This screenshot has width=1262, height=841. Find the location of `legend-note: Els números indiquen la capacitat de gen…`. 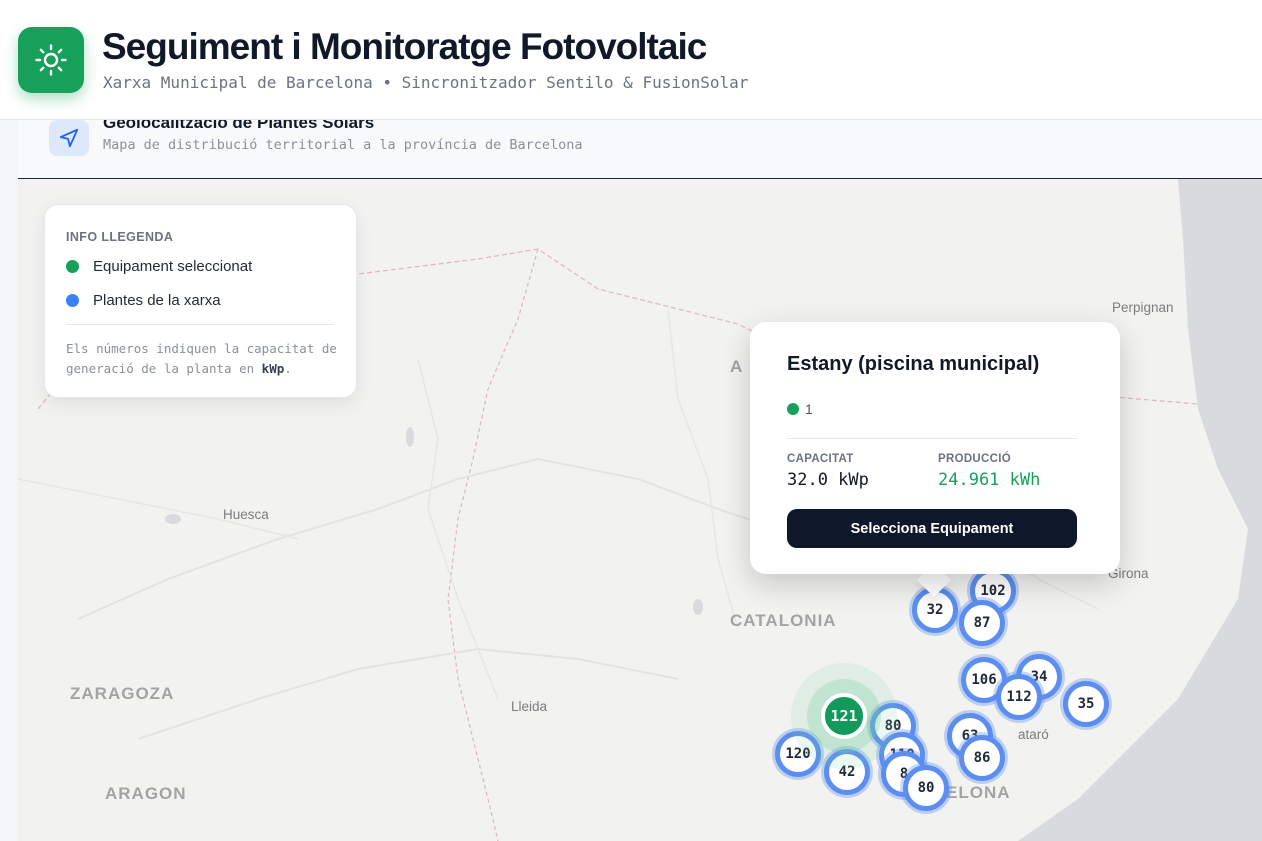

legend-note: Els números indiquen la capacitat de gen… is located at coordinates (206, 359).